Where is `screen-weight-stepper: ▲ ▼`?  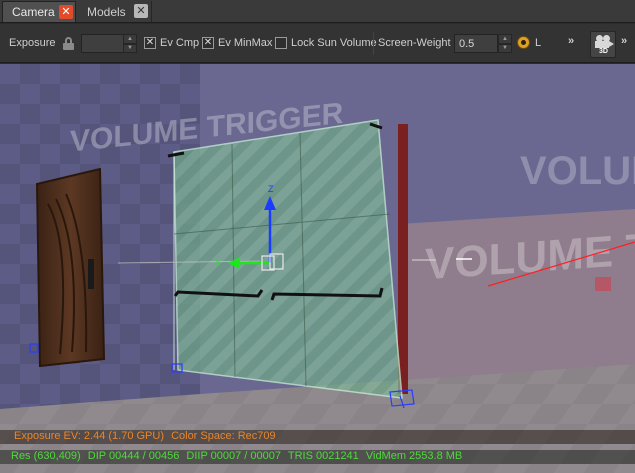
screen-weight-stepper: ▲ ▼ is located at coordinates (505, 43).